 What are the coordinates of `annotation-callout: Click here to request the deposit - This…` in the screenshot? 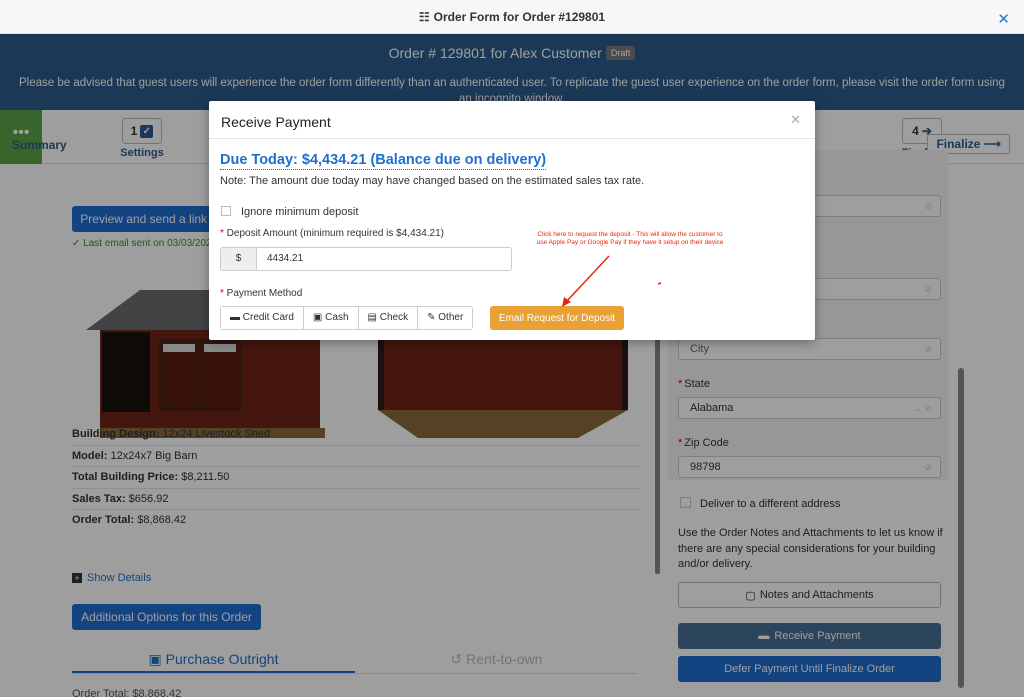 It's located at (630, 238).